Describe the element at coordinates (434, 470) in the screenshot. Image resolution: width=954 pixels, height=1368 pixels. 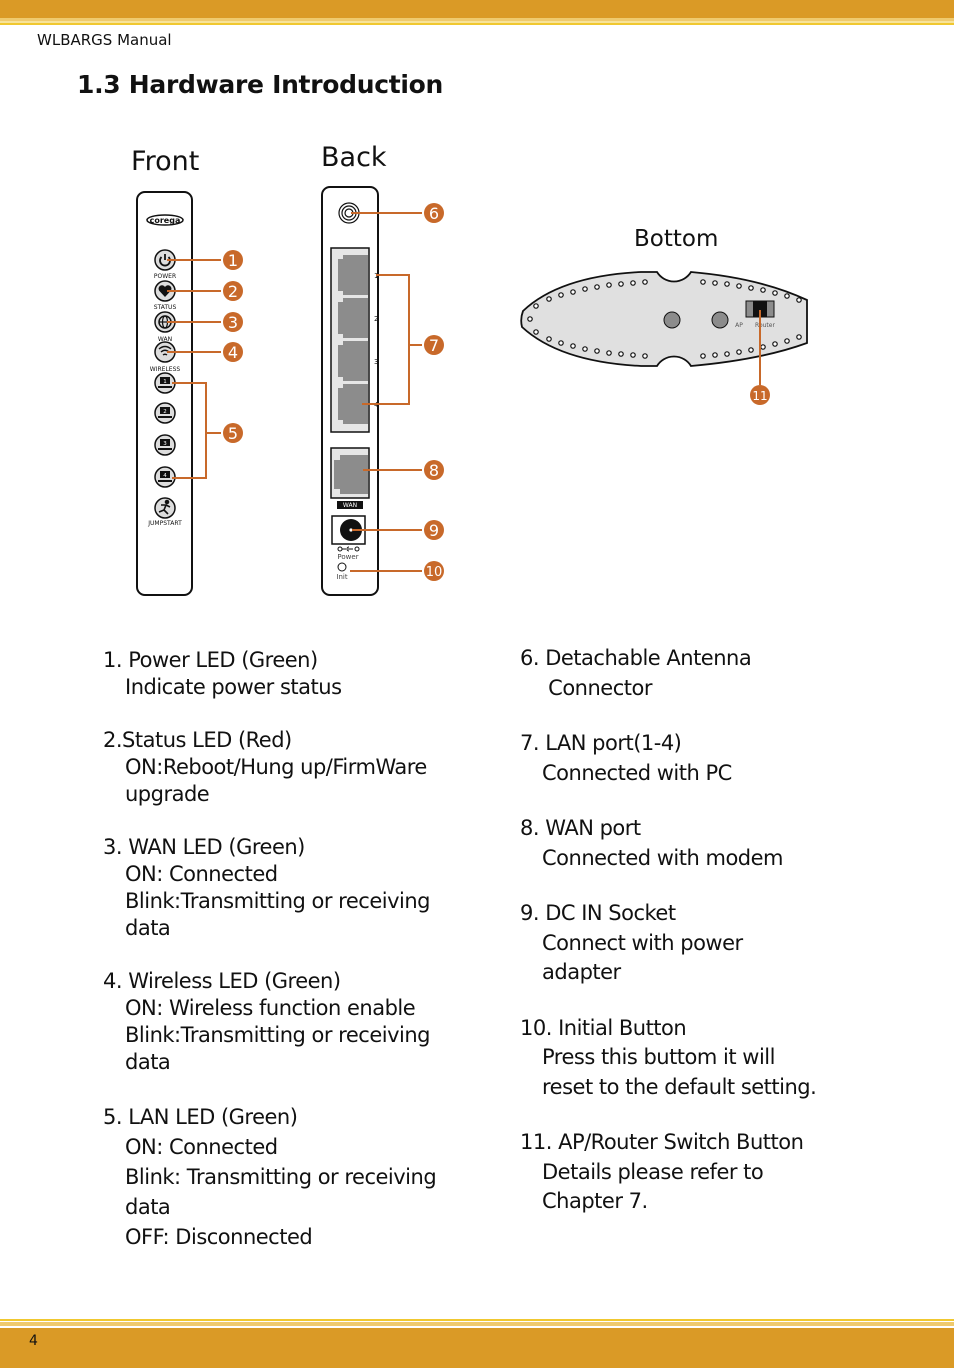
I see `svg-text: 8` at that location.